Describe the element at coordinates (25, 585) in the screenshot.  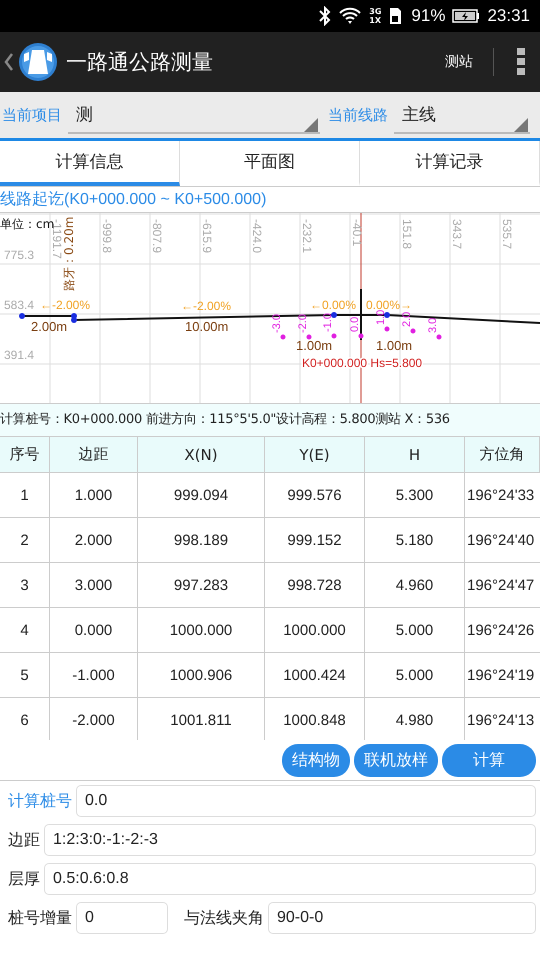
I see `table-cell: 3` at that location.